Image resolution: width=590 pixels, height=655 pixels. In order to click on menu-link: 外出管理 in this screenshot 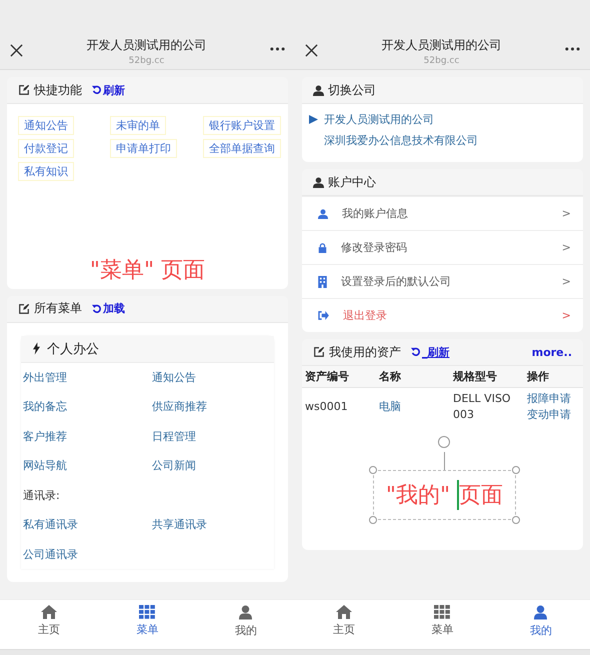, I will do `click(45, 377)`.